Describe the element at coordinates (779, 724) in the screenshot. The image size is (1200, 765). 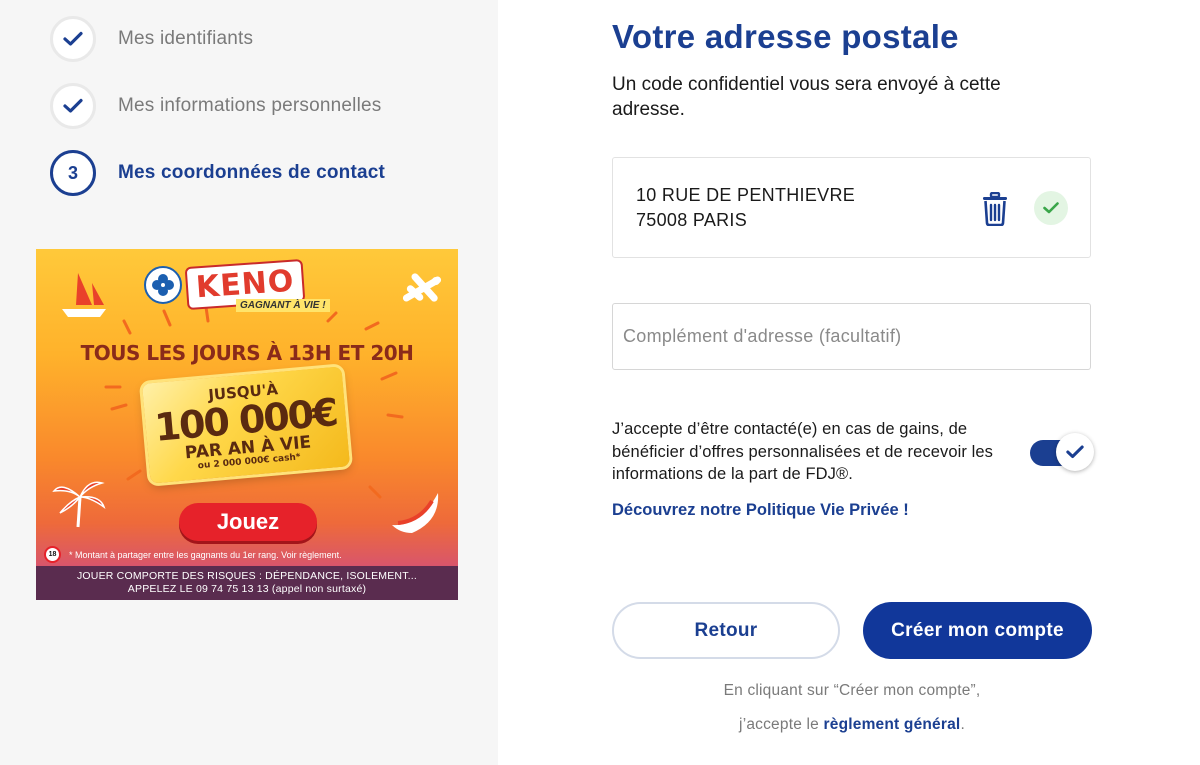
I see `legal-prefix: j’accepte le` at that location.